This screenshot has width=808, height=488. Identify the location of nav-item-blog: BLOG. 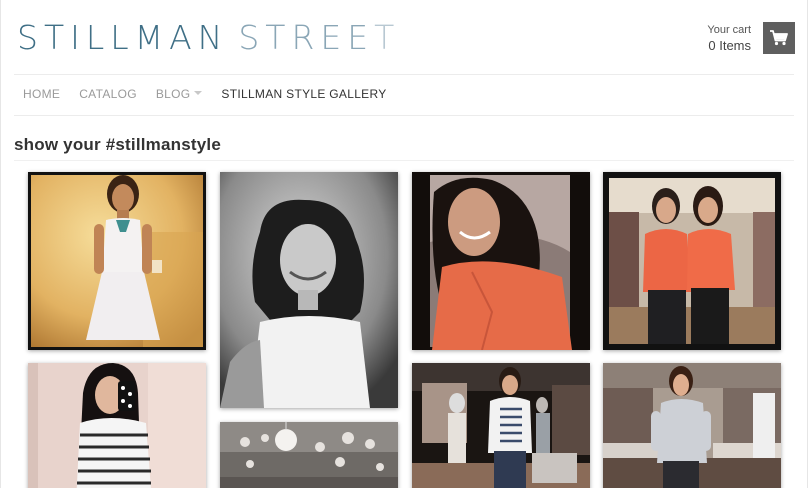
(179, 94).